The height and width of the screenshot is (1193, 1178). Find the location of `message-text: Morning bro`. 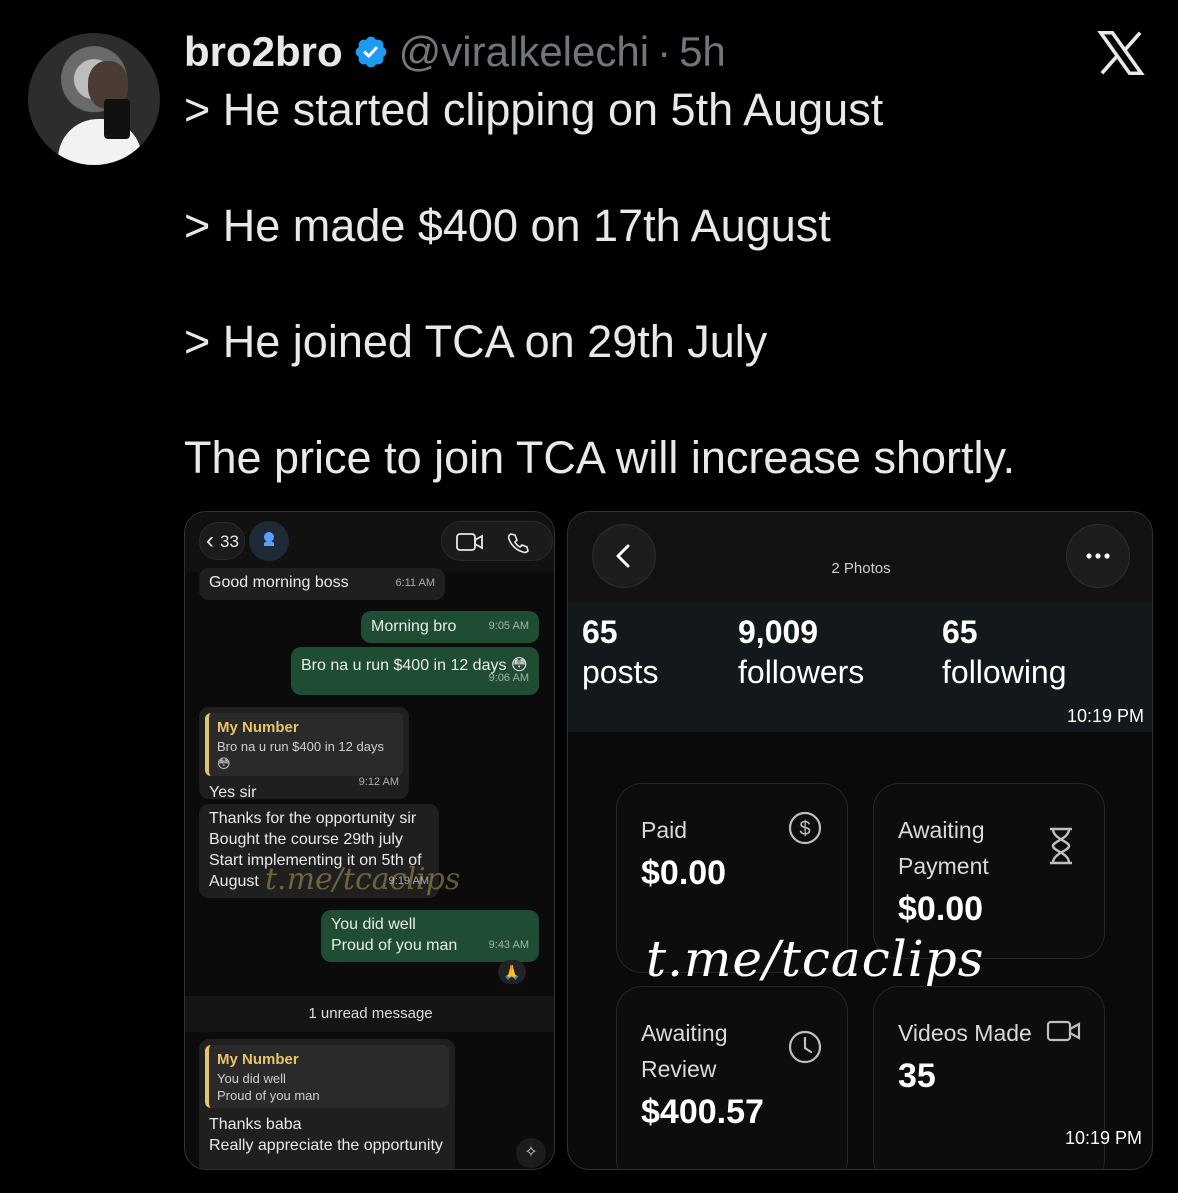

message-text: Morning bro is located at coordinates (414, 626).